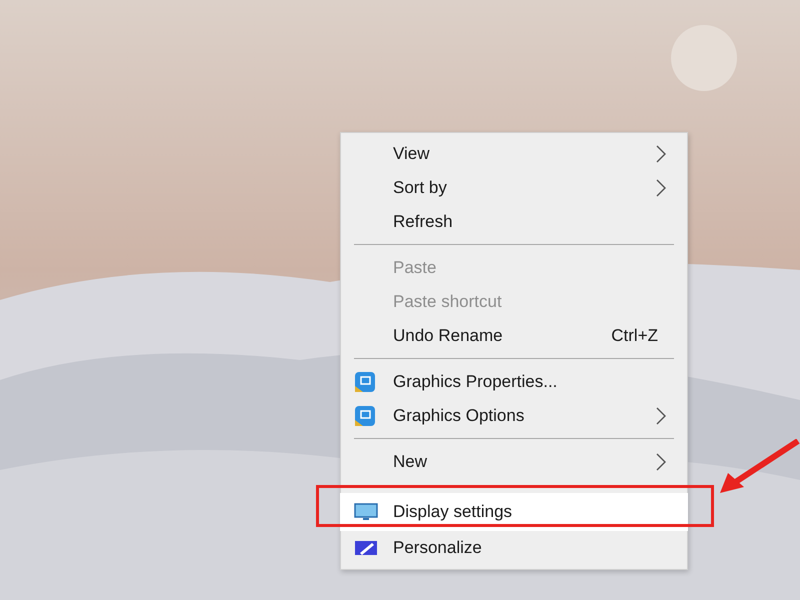 This screenshot has width=800, height=600. What do you see at coordinates (514, 188) in the screenshot?
I see `menu-item: Sort by` at bounding box center [514, 188].